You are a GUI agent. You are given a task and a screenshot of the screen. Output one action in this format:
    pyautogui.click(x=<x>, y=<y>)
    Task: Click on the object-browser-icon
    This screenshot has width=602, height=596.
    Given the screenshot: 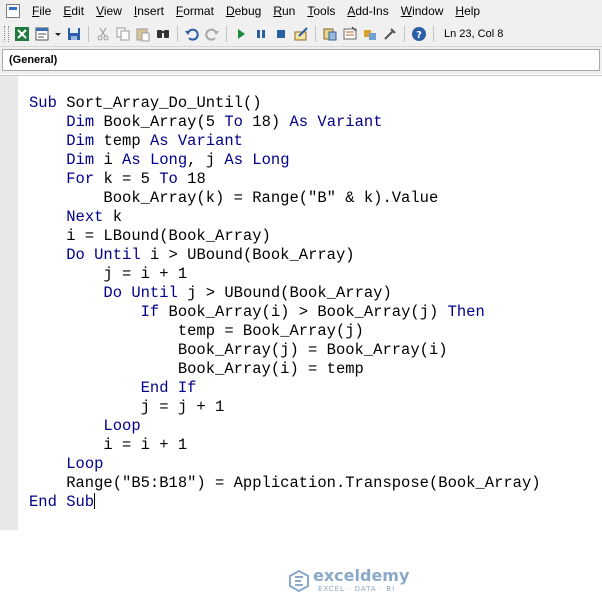 What is the action you would take?
    pyautogui.click(x=370, y=34)
    